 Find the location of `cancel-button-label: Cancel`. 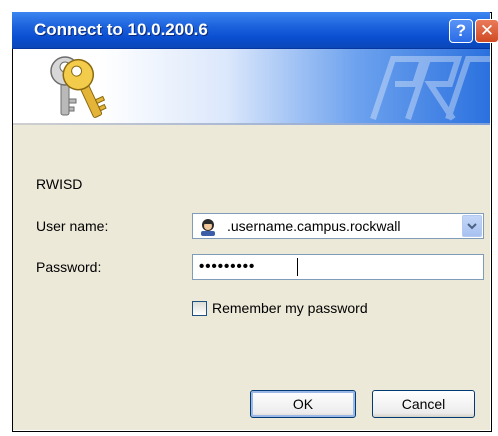

cancel-button-label: Cancel is located at coordinates (423, 404).